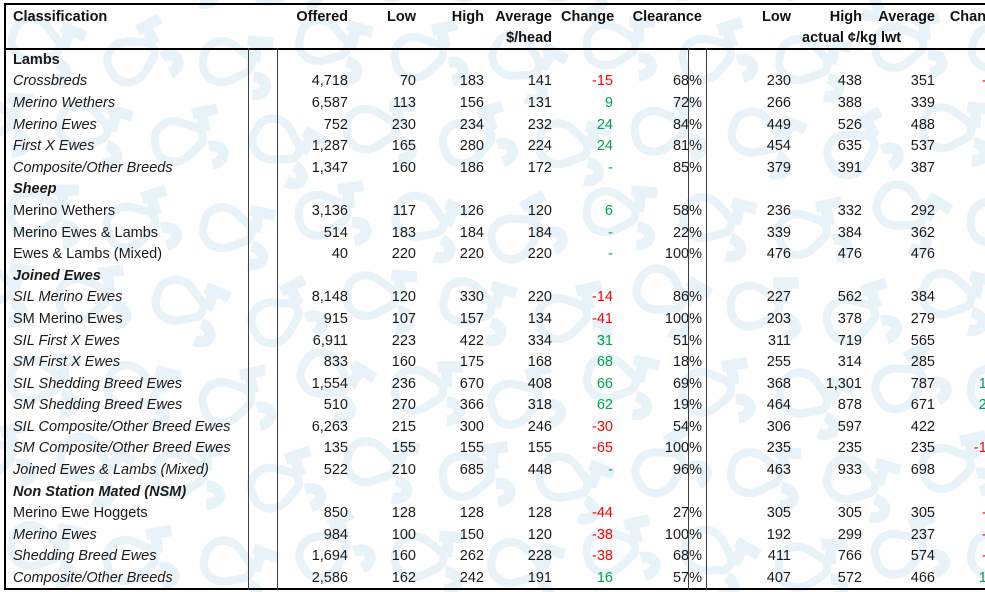 Image resolution: width=985 pixels, height=592 pixels. Describe the element at coordinates (922, 426) in the screenshot. I see `cell-average-lwt: 422` at that location.